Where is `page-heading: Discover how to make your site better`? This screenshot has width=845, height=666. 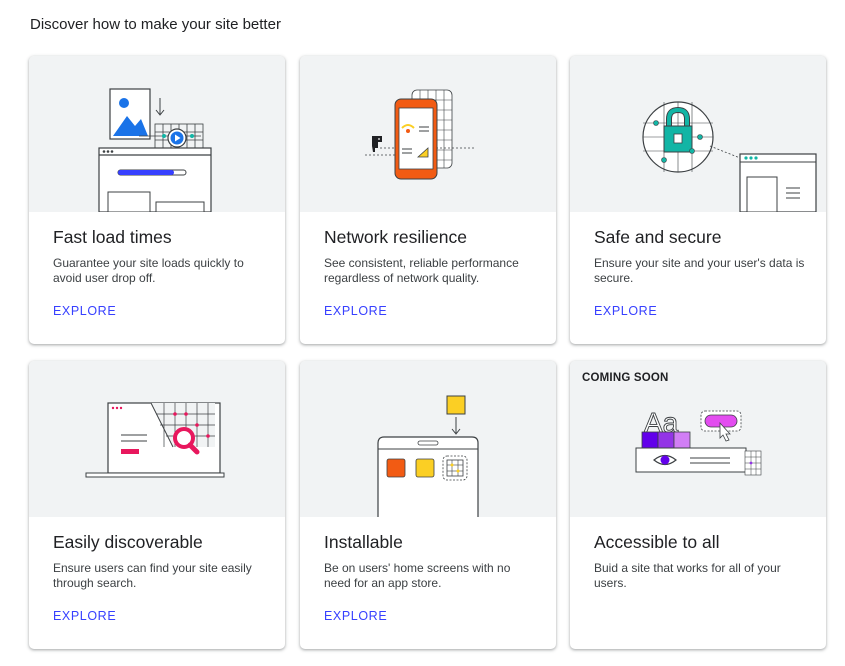 page-heading: Discover how to make your site better is located at coordinates (155, 24).